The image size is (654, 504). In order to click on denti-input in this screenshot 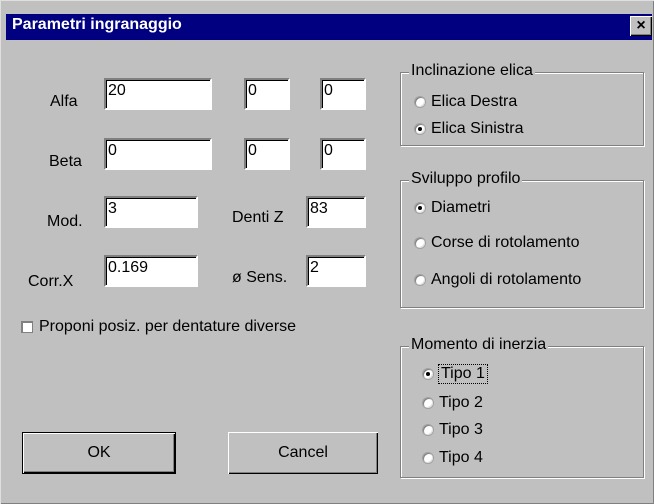, I will do `click(336, 209)`.